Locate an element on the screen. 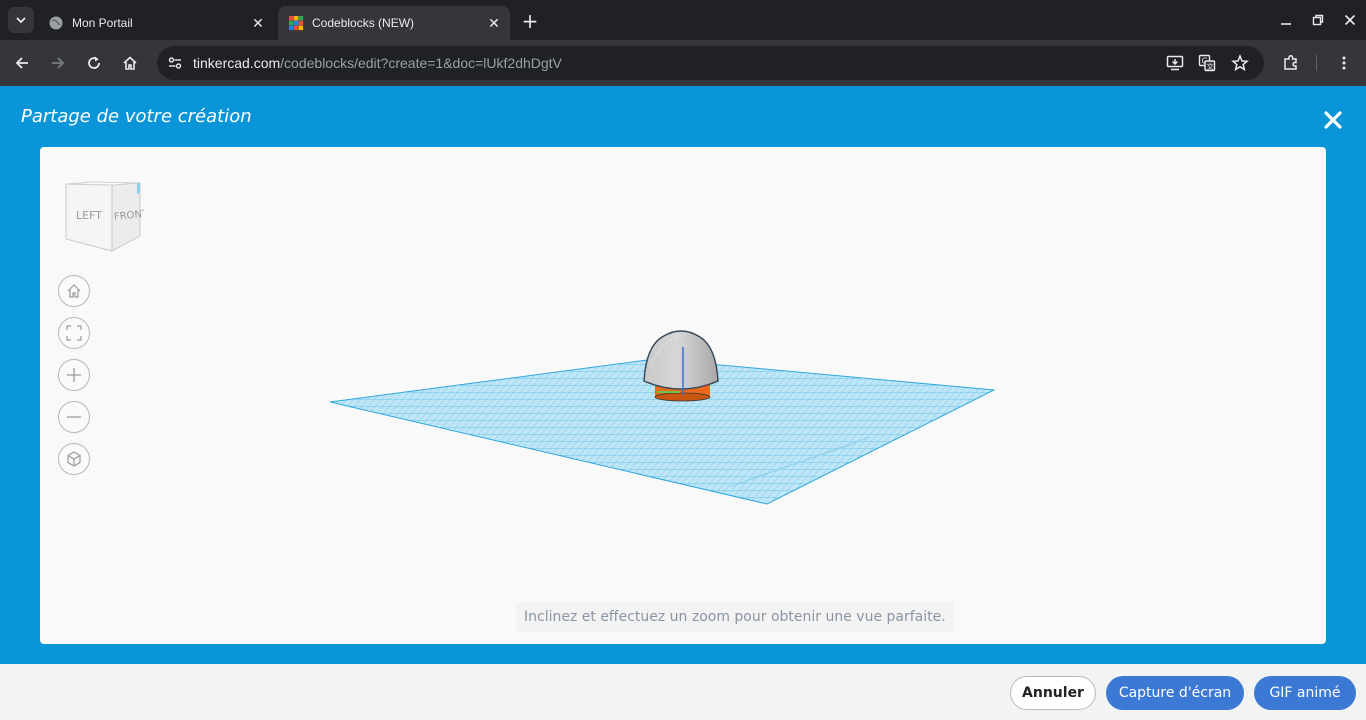  tab-search-button is located at coordinates (21, 20).